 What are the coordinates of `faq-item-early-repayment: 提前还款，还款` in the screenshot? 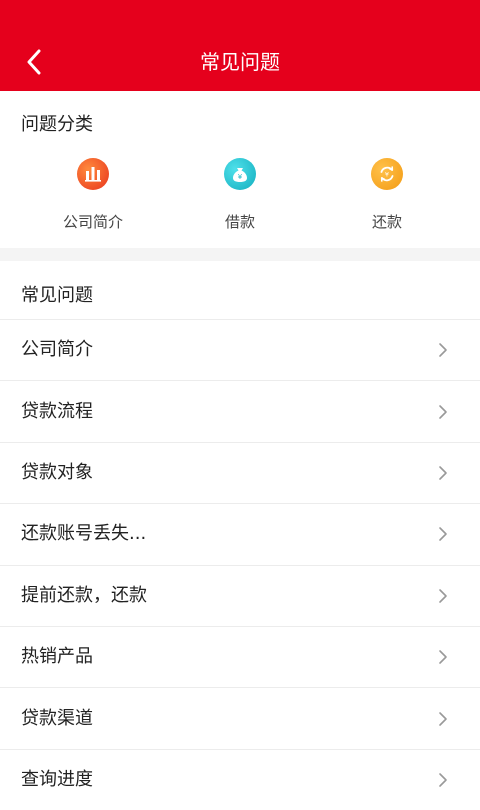 It's located at (240, 595).